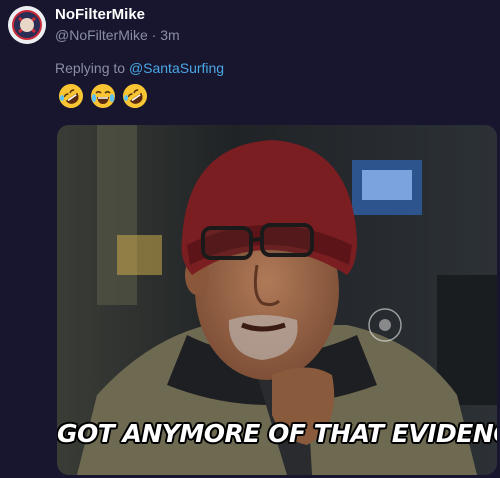 The image size is (500, 478). I want to click on avatar-image, so click(27, 25).